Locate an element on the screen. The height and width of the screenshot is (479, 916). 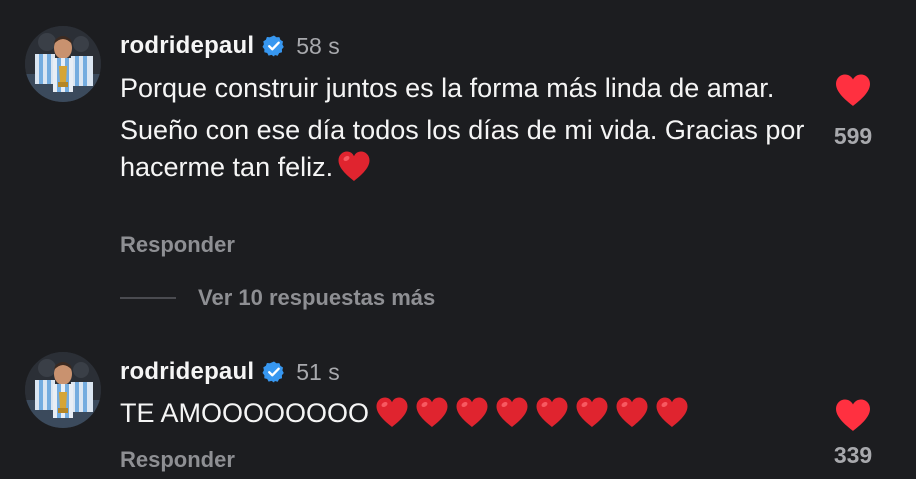
like-count: 339 is located at coordinates (853, 455).